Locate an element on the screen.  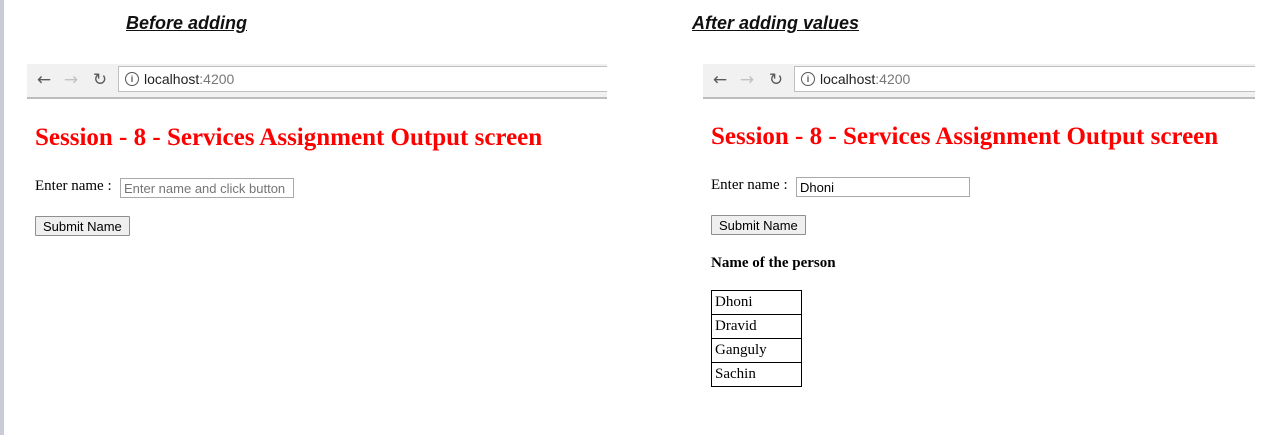
name-cell: Ganguly is located at coordinates (756, 350).